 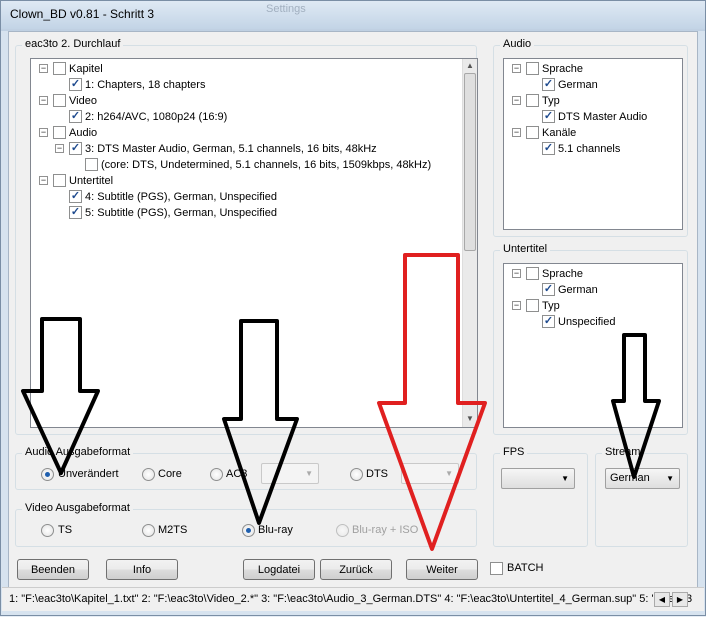 What do you see at coordinates (385, 530) in the screenshot?
I see `radio-bluray-iso-label: Blu-ray + ISO` at bounding box center [385, 530].